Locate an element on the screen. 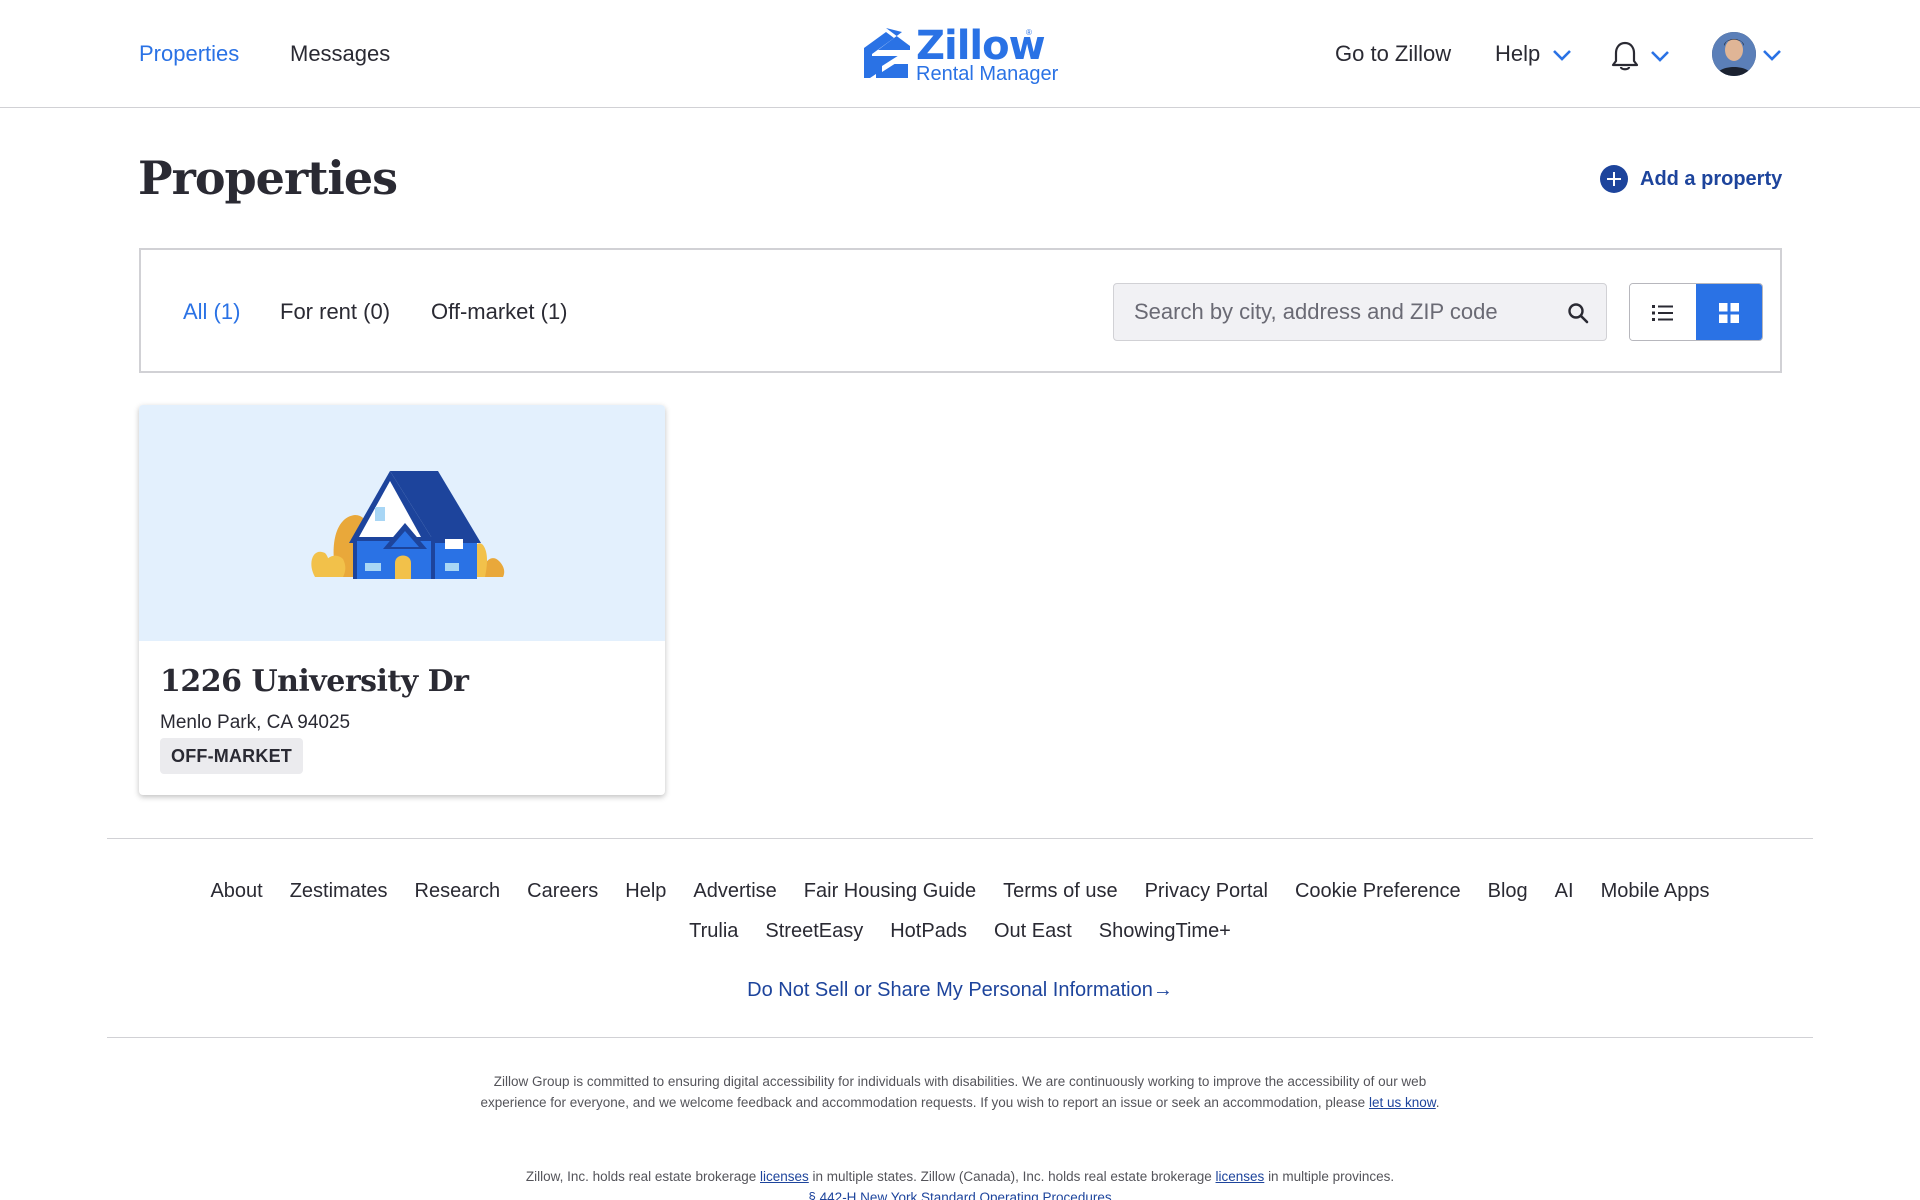 The height and width of the screenshot is (1200, 1920). footer-link-hotpads: HotPads is located at coordinates (928, 931).